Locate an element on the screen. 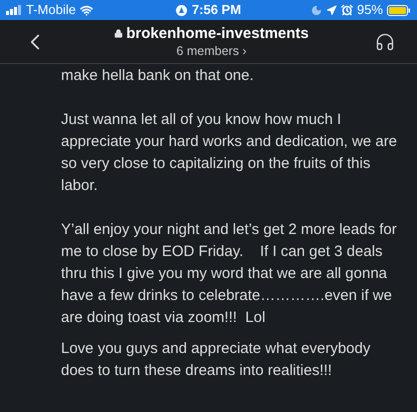 This screenshot has height=412, width=417. signal-icon is located at coordinates (14, 10).